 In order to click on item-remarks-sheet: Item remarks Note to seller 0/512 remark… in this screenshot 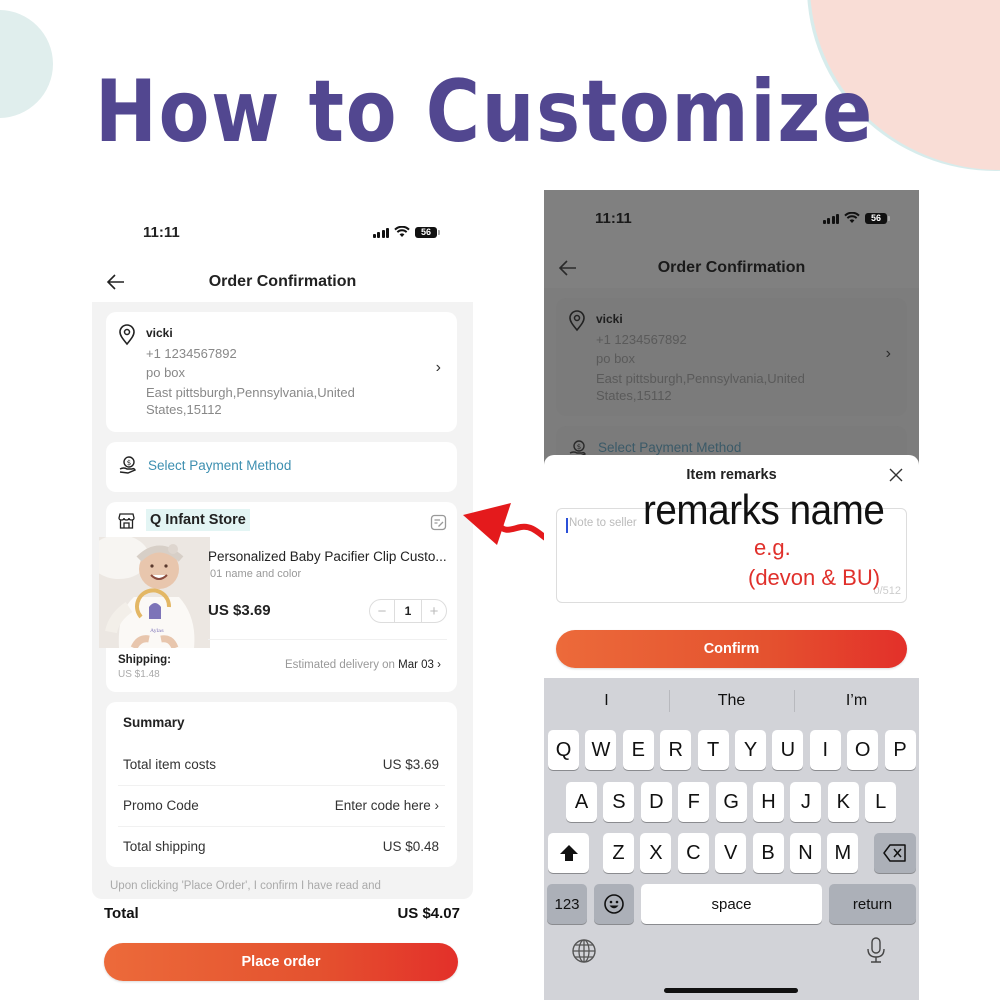, I will do `click(731, 567)`.